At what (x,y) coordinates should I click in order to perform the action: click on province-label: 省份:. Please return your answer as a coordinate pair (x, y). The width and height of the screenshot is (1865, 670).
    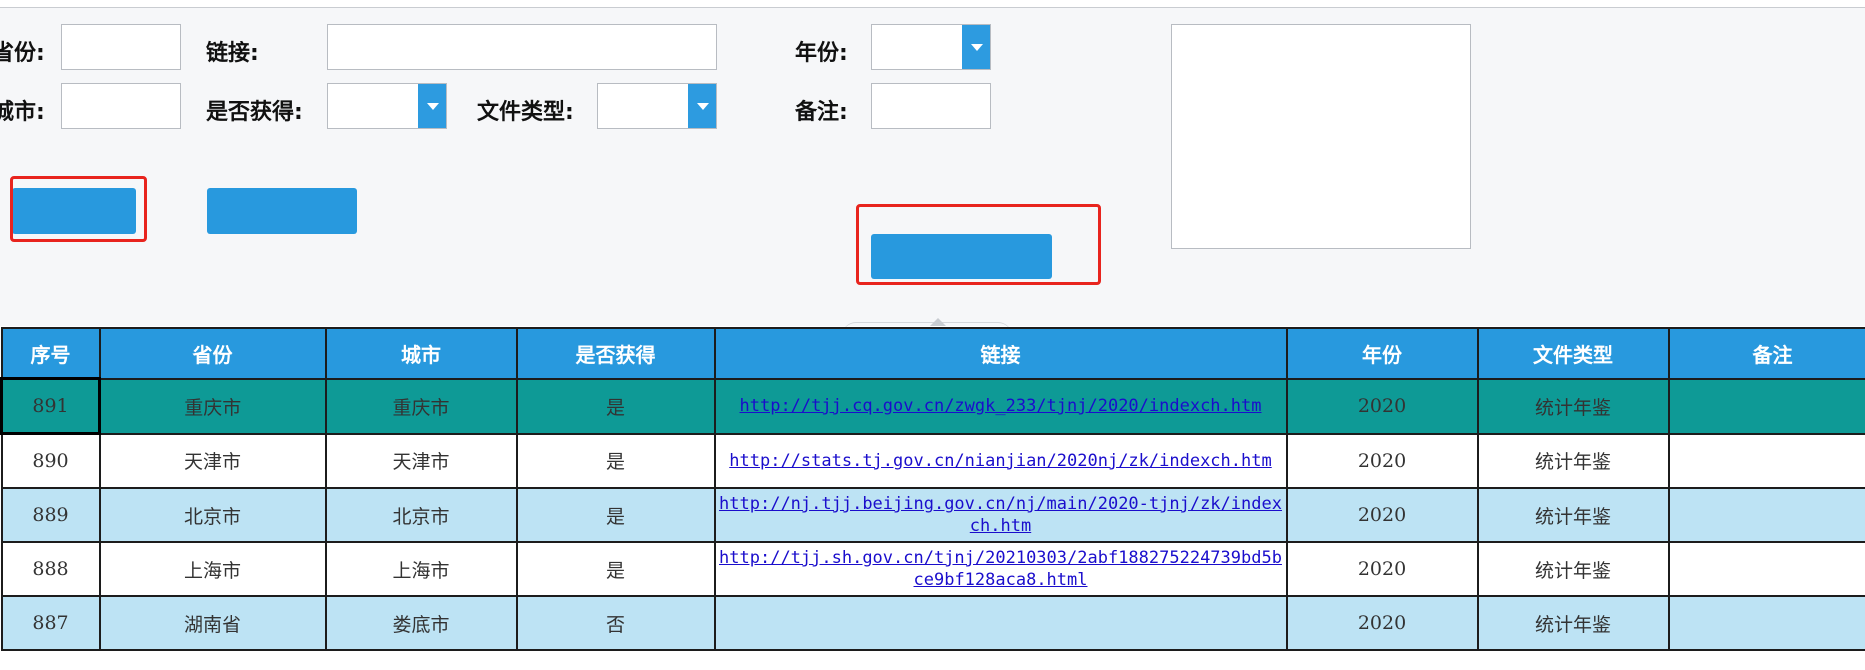
    Looking at the image, I should click on (22, 53).